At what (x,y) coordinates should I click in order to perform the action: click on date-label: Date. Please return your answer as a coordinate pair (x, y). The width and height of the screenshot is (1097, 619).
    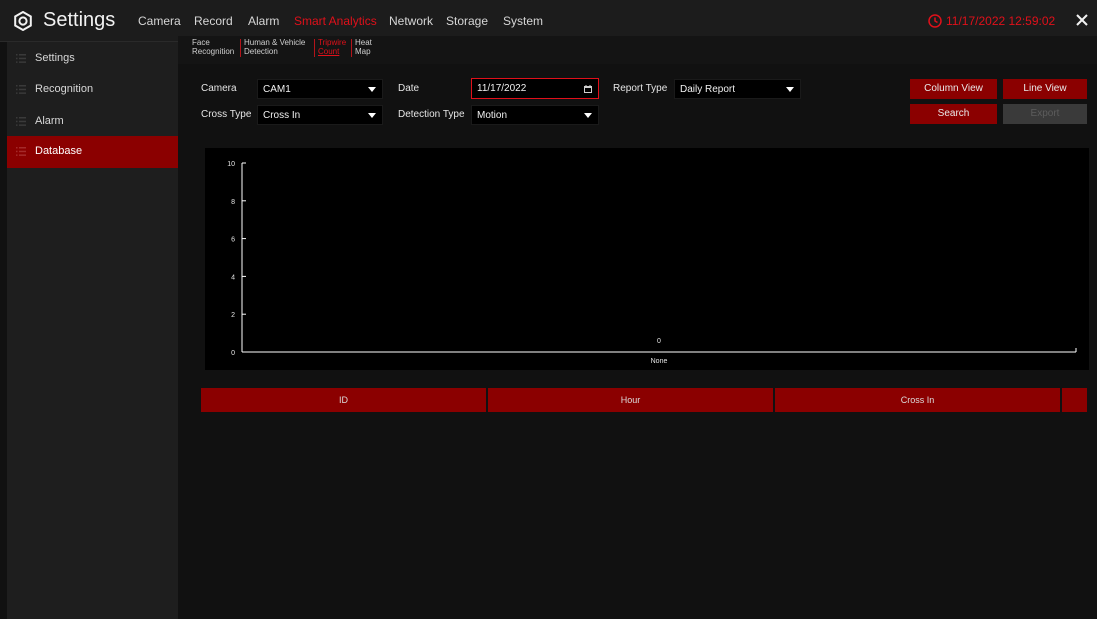
    Looking at the image, I should click on (409, 88).